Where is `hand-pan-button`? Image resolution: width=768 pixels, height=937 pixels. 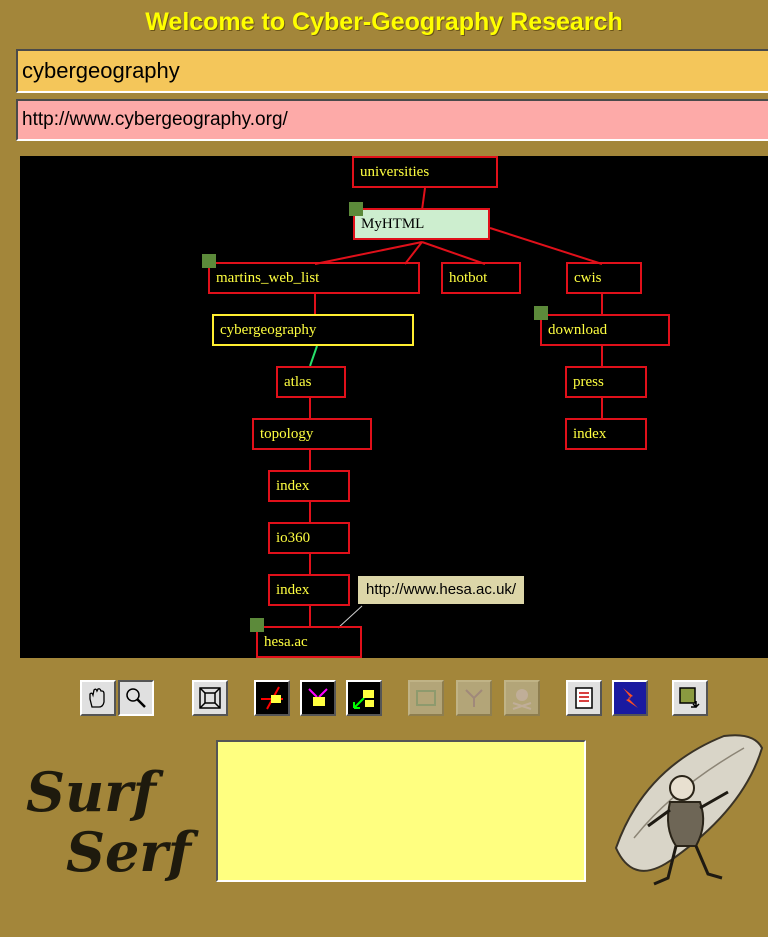
hand-pan-button is located at coordinates (98, 698).